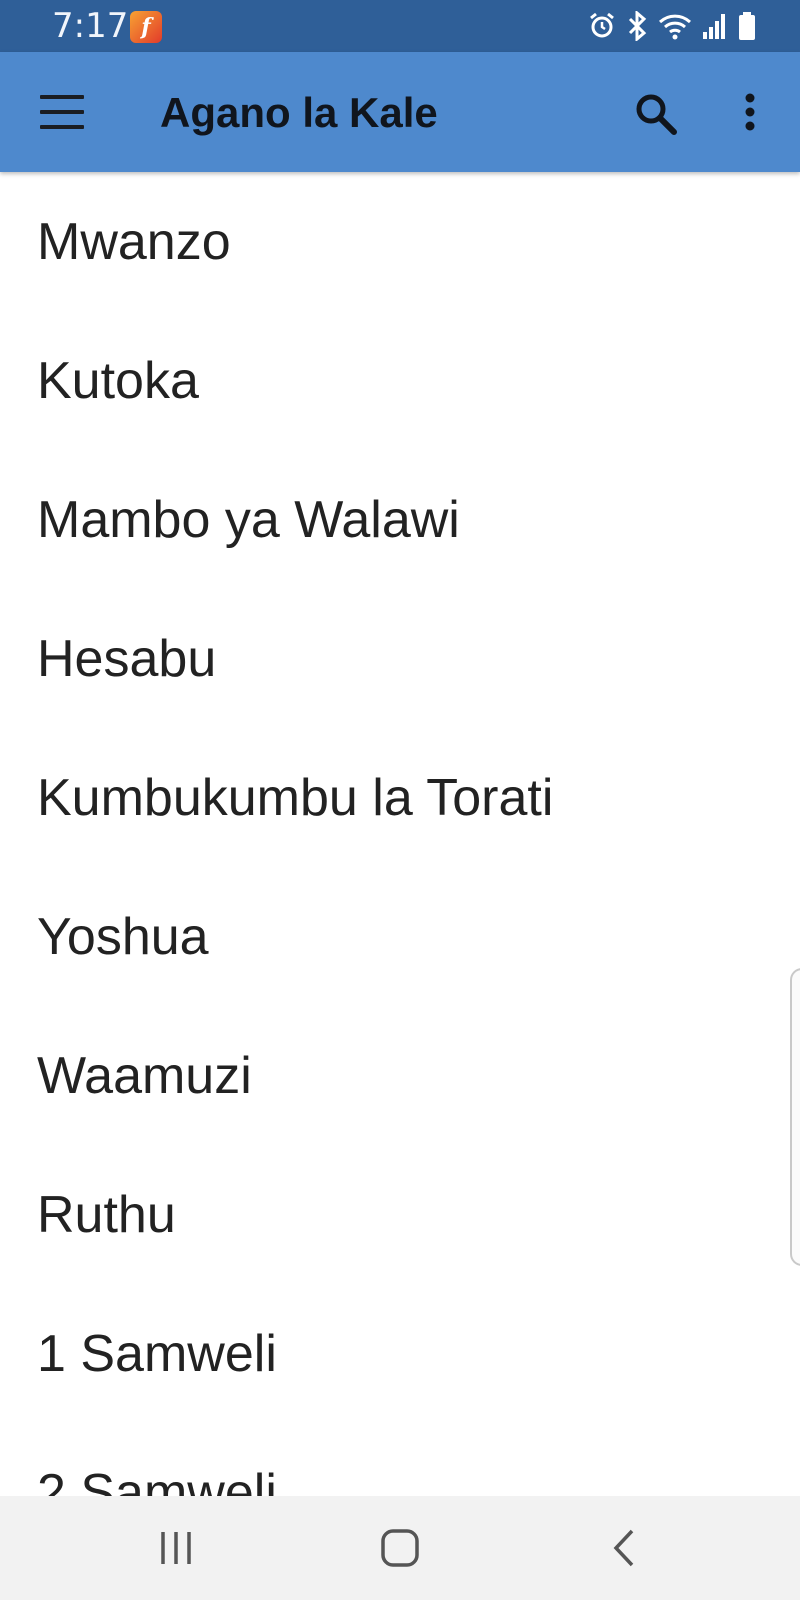 The width and height of the screenshot is (800, 1600). What do you see at coordinates (400, 797) in the screenshot?
I see `list-item: Kumbukumbu la Torati` at bounding box center [400, 797].